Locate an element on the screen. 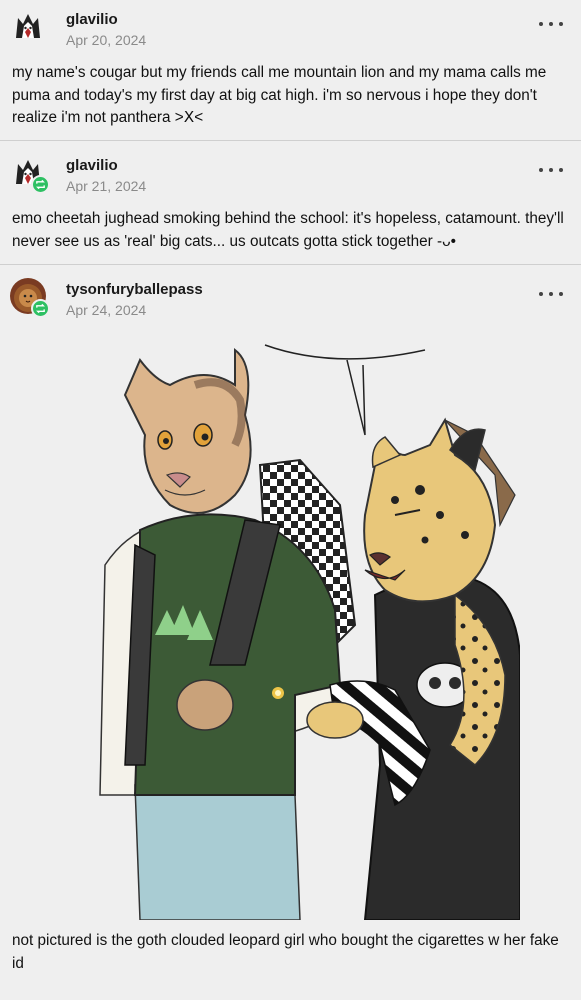 The image size is (581, 1000). username: tysonfuryballepass is located at coordinates (134, 289).